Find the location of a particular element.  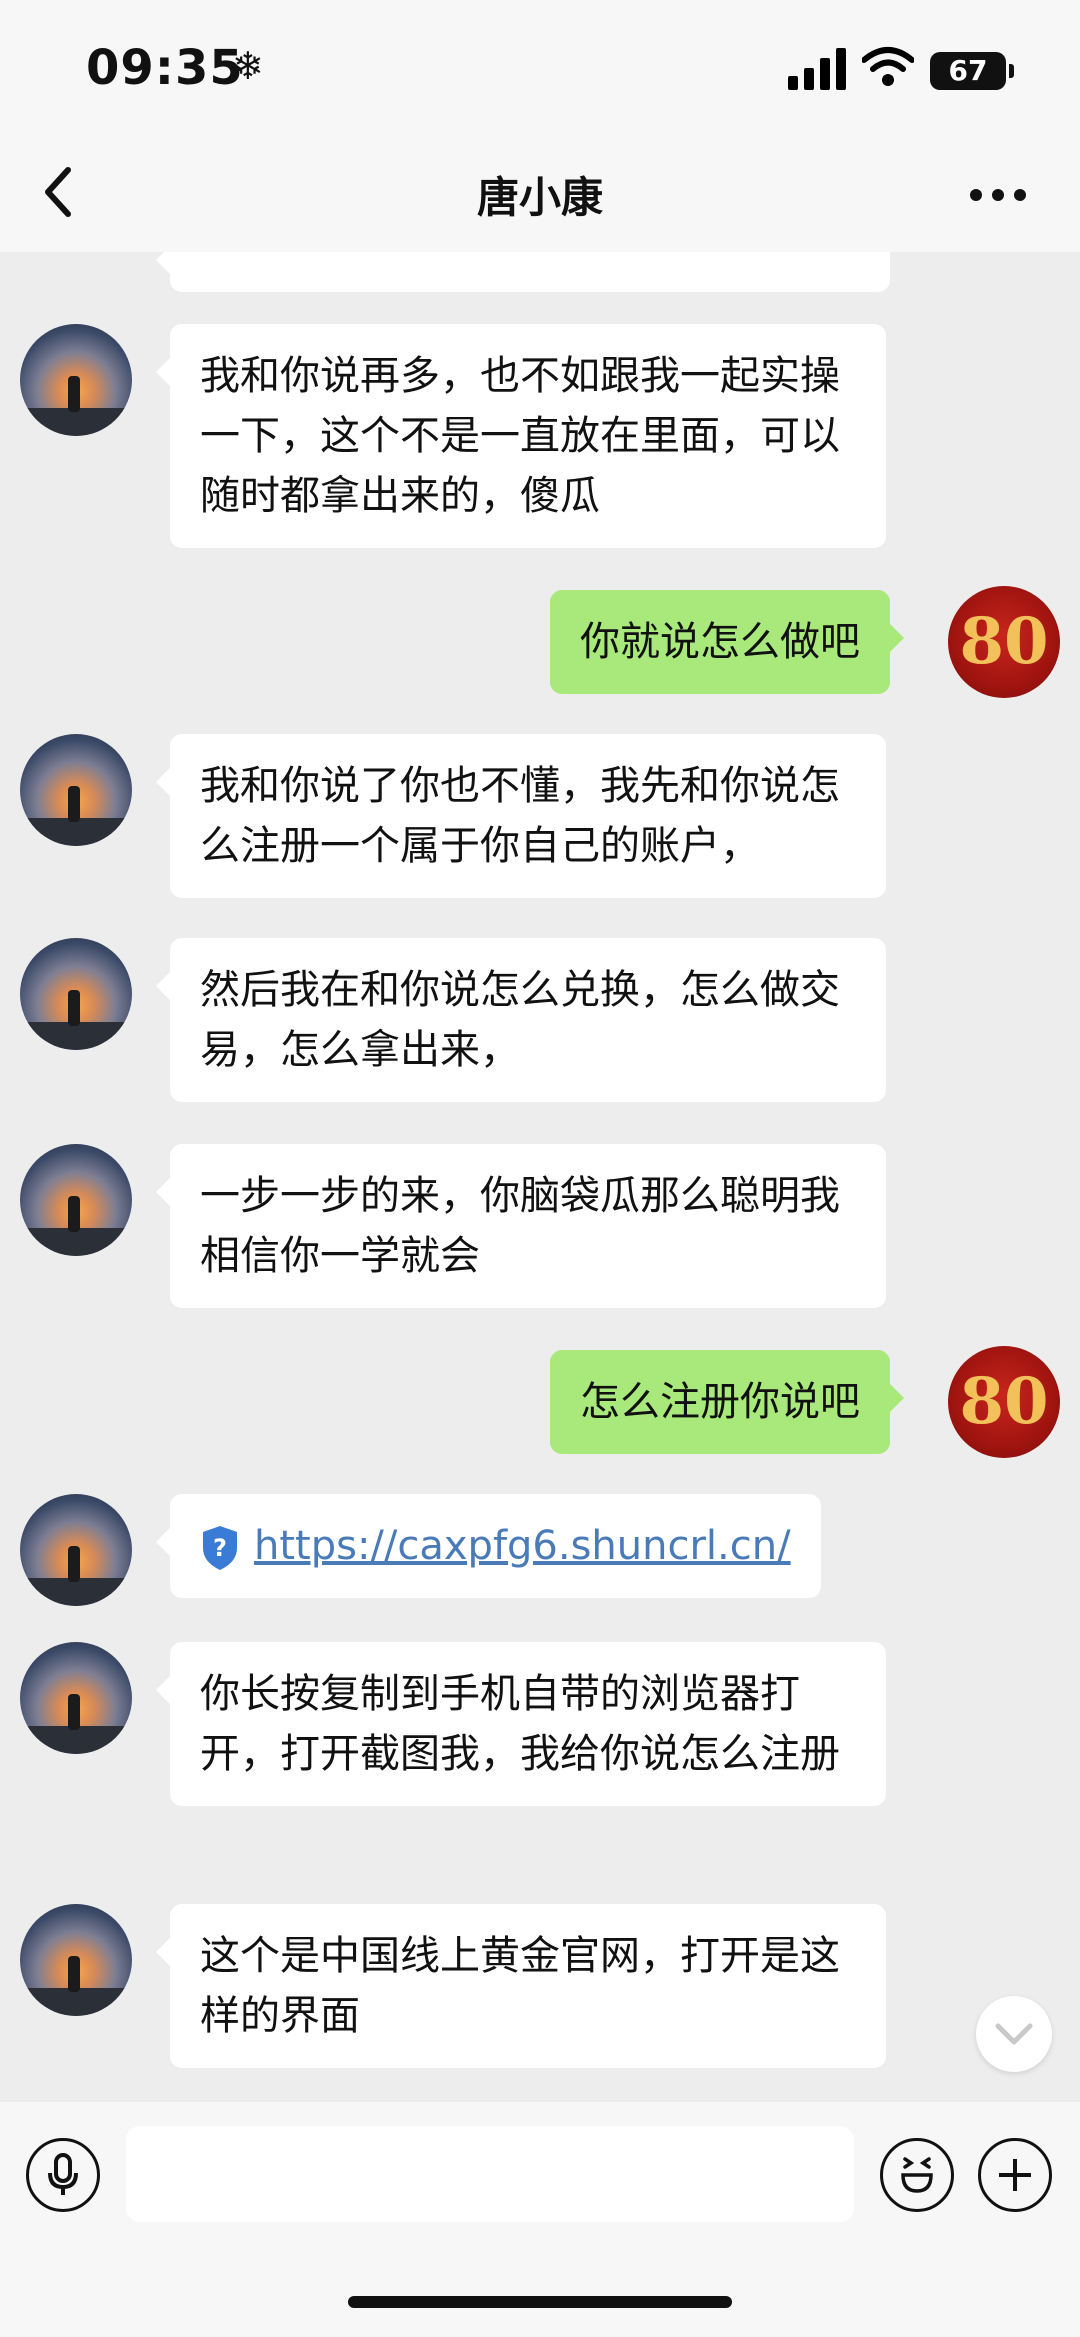

home-indicator is located at coordinates (540, 2302).